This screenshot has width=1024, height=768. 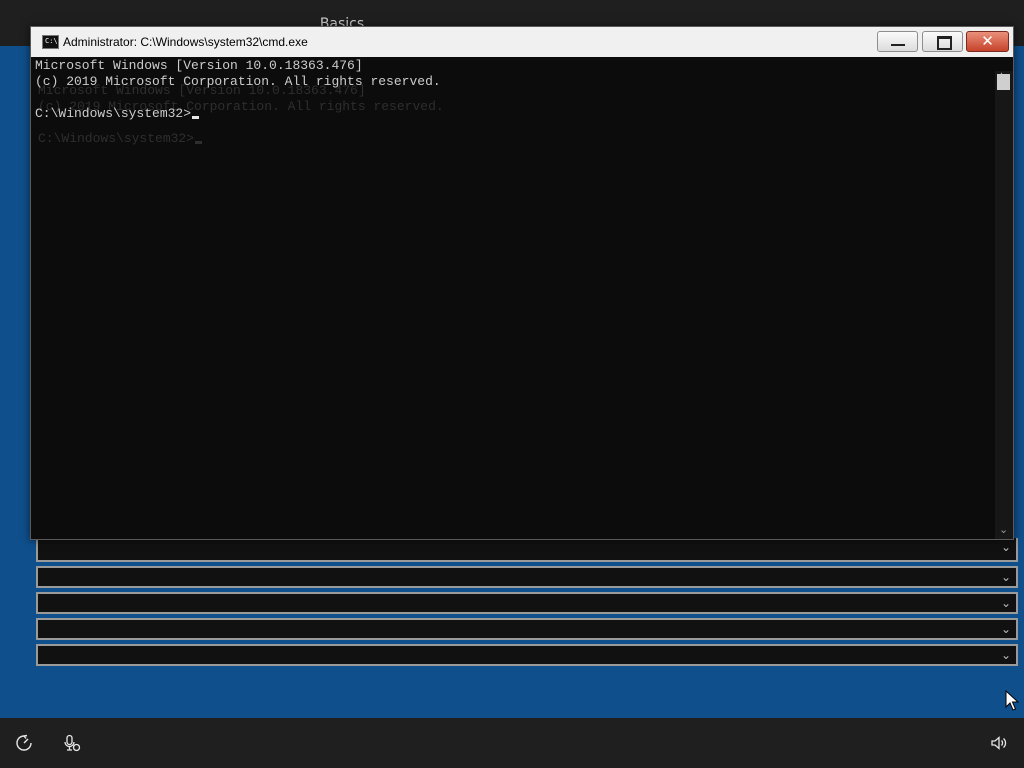 I want to click on text-cursor, so click(x=196, y=117).